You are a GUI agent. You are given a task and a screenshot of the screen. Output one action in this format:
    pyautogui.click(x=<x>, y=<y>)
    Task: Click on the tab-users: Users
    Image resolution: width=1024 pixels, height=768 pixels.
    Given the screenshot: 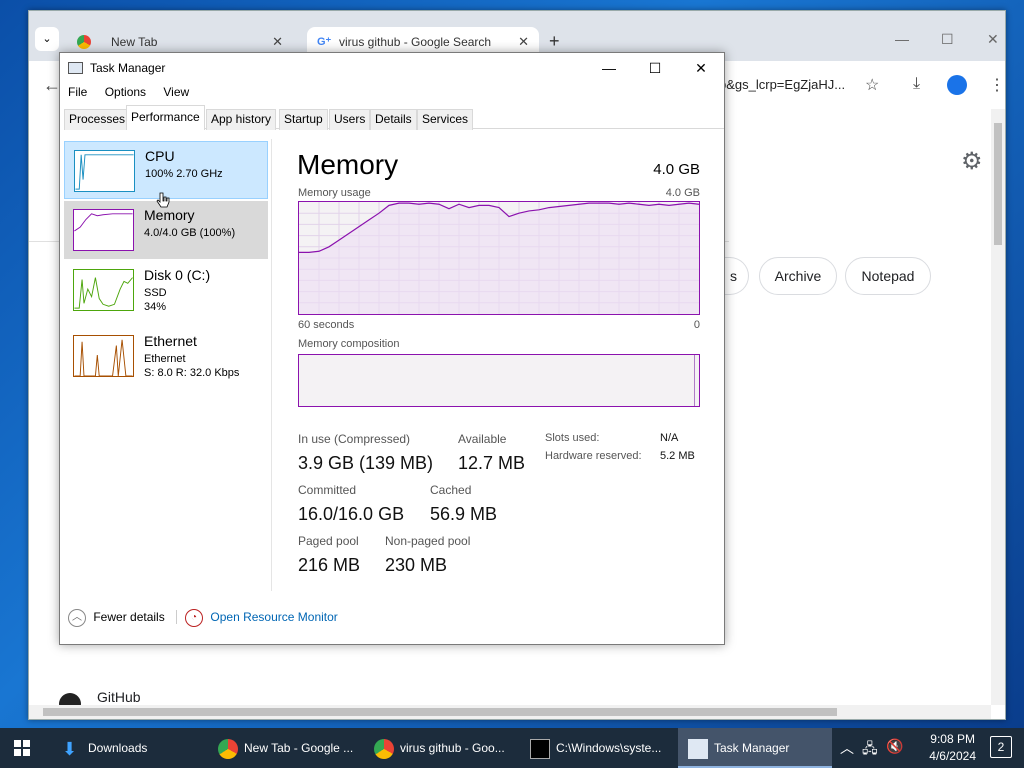 What is the action you would take?
    pyautogui.click(x=350, y=119)
    